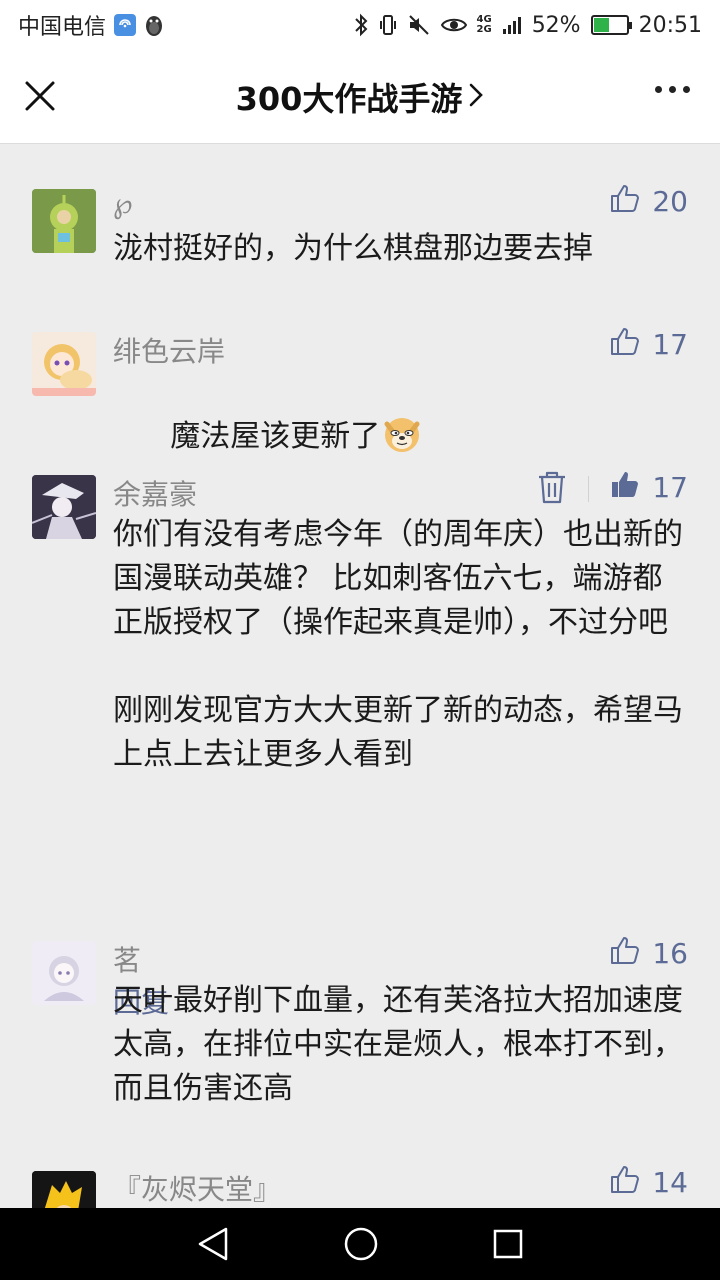  Describe the element at coordinates (349, 98) in the screenshot. I see `page-title-text: 300大作战手游` at that location.